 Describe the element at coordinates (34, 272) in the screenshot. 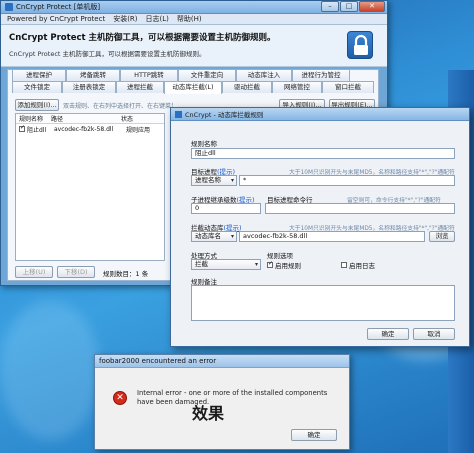

I see `move-up-button: 上移(U)` at that location.